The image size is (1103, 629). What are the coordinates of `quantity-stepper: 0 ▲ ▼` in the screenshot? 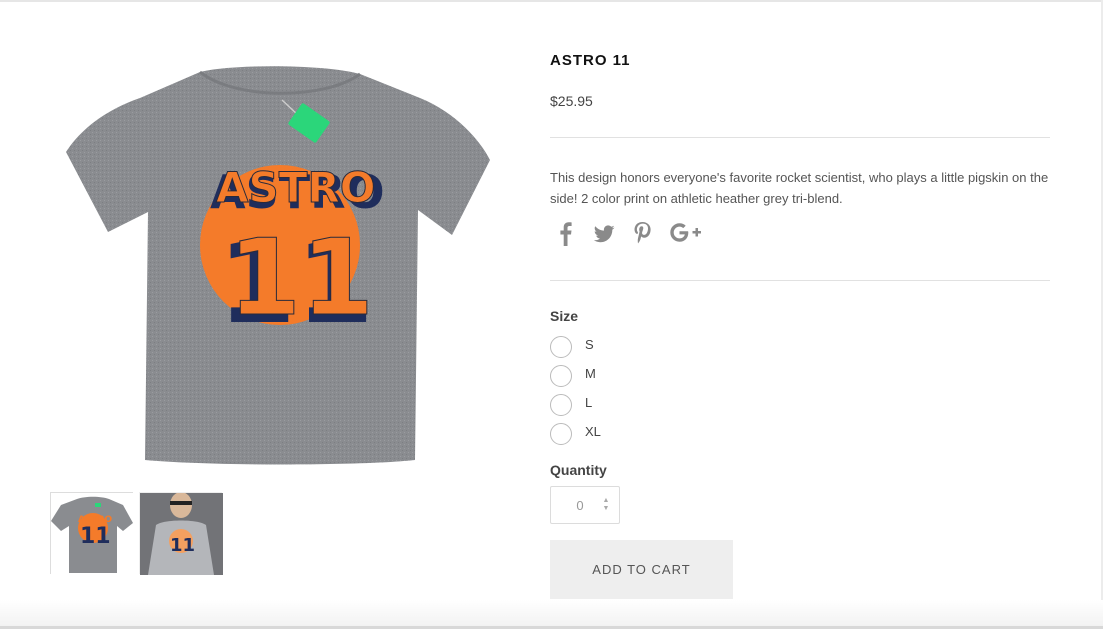 It's located at (585, 505).